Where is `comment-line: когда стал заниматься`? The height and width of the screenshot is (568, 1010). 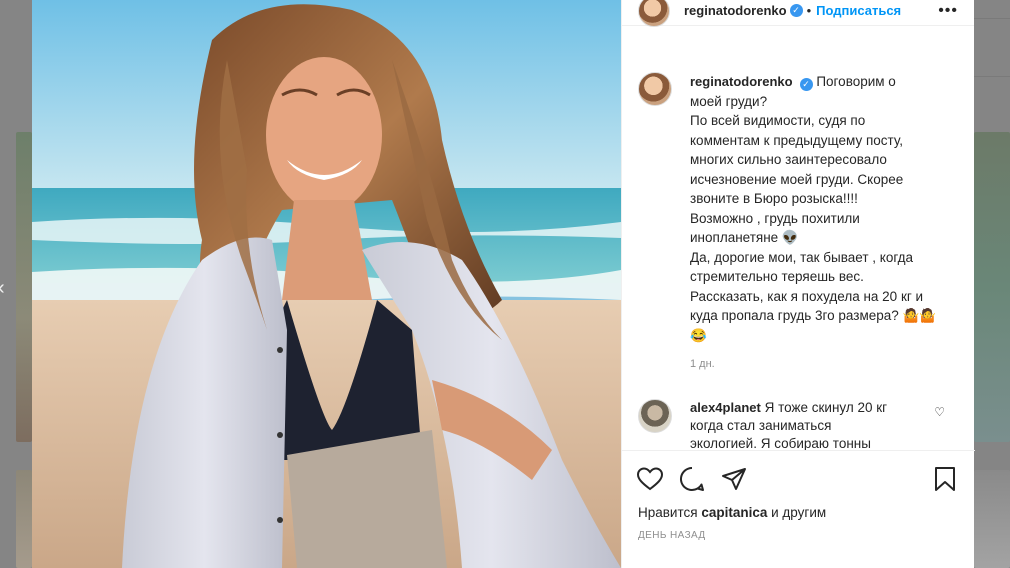
comment-line: когда стал заниматься is located at coordinates (761, 425).